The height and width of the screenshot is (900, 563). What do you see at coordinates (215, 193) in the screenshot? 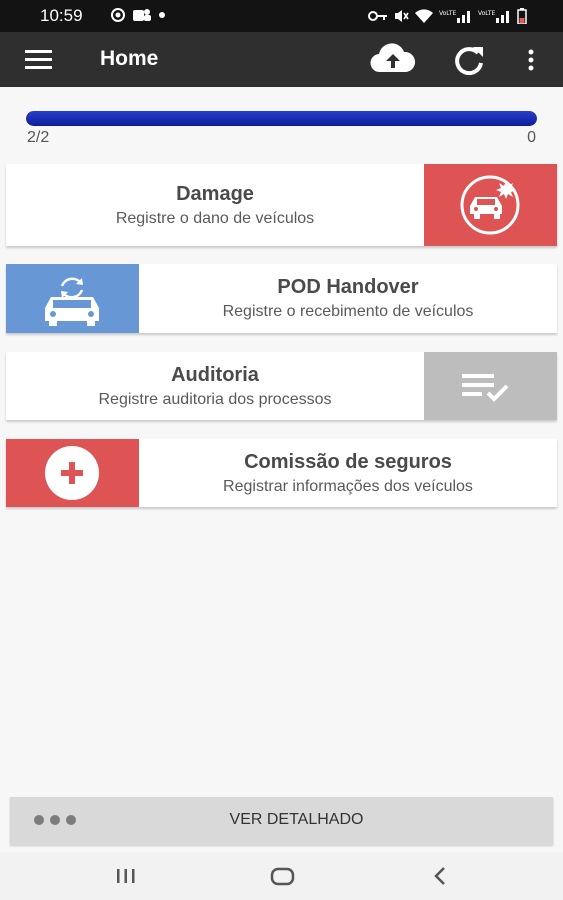
I see `card-title: Damage` at bounding box center [215, 193].